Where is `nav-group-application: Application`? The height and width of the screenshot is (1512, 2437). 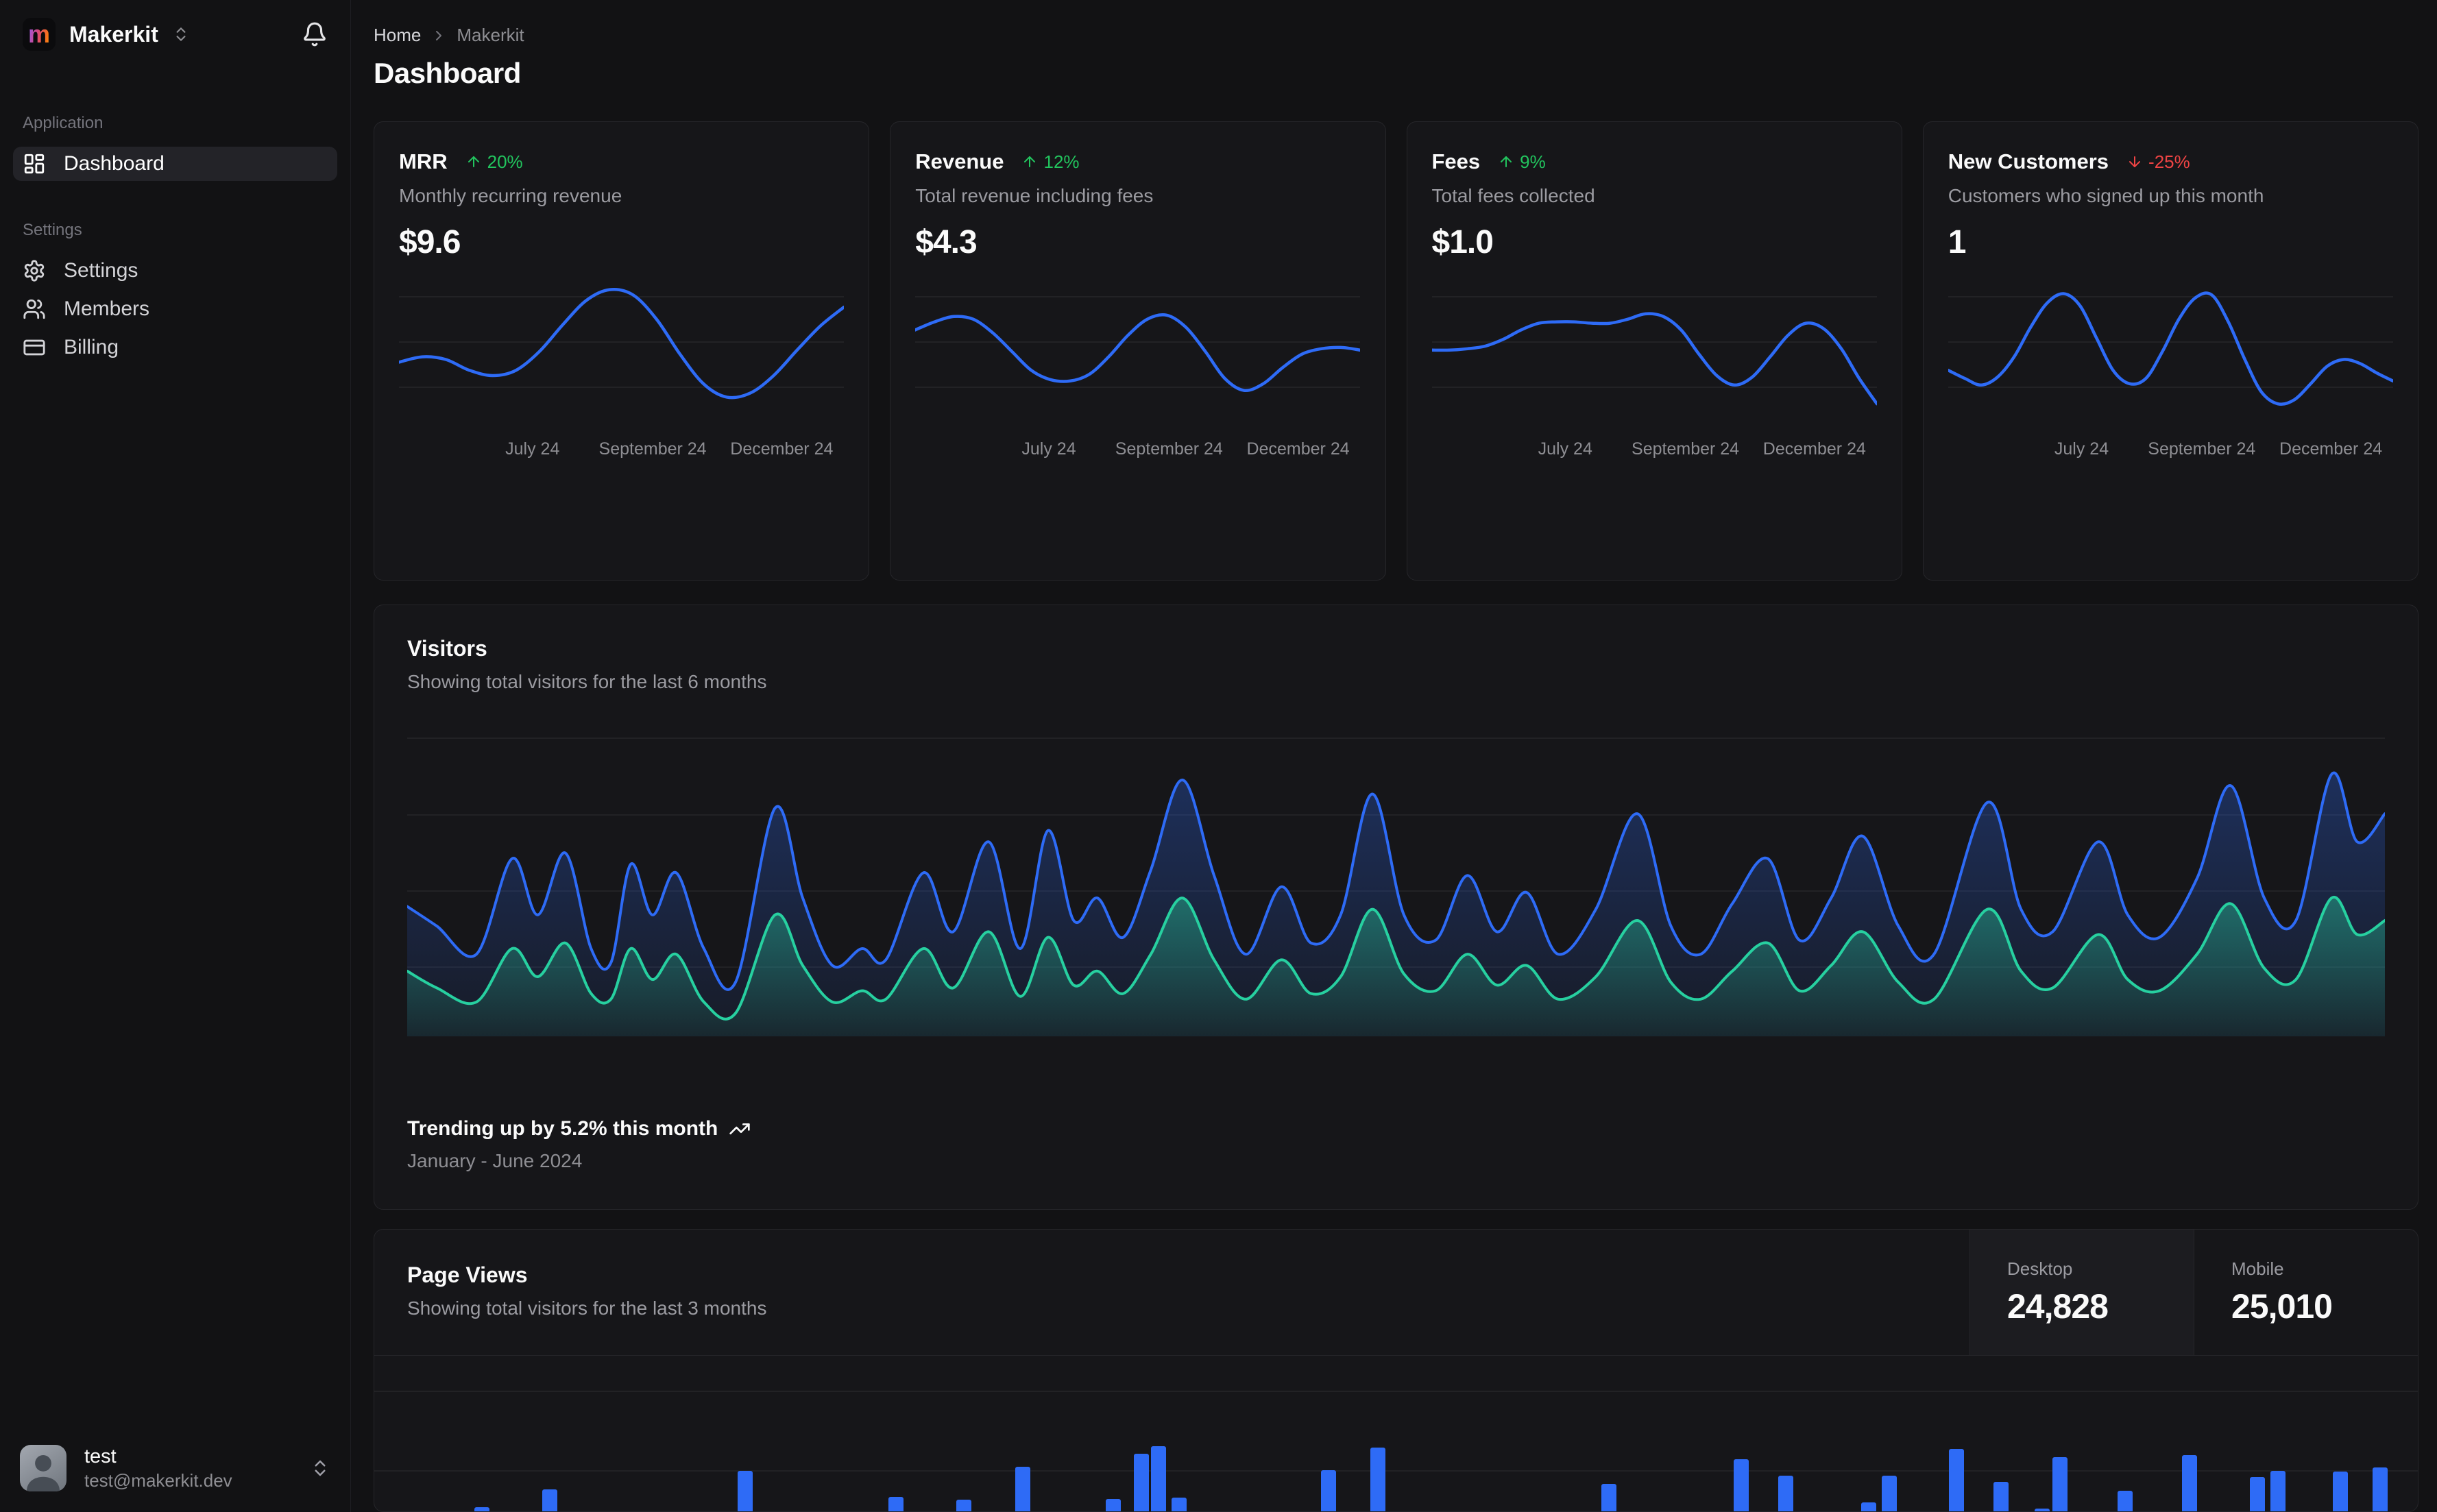 nav-group-application: Application is located at coordinates (63, 123).